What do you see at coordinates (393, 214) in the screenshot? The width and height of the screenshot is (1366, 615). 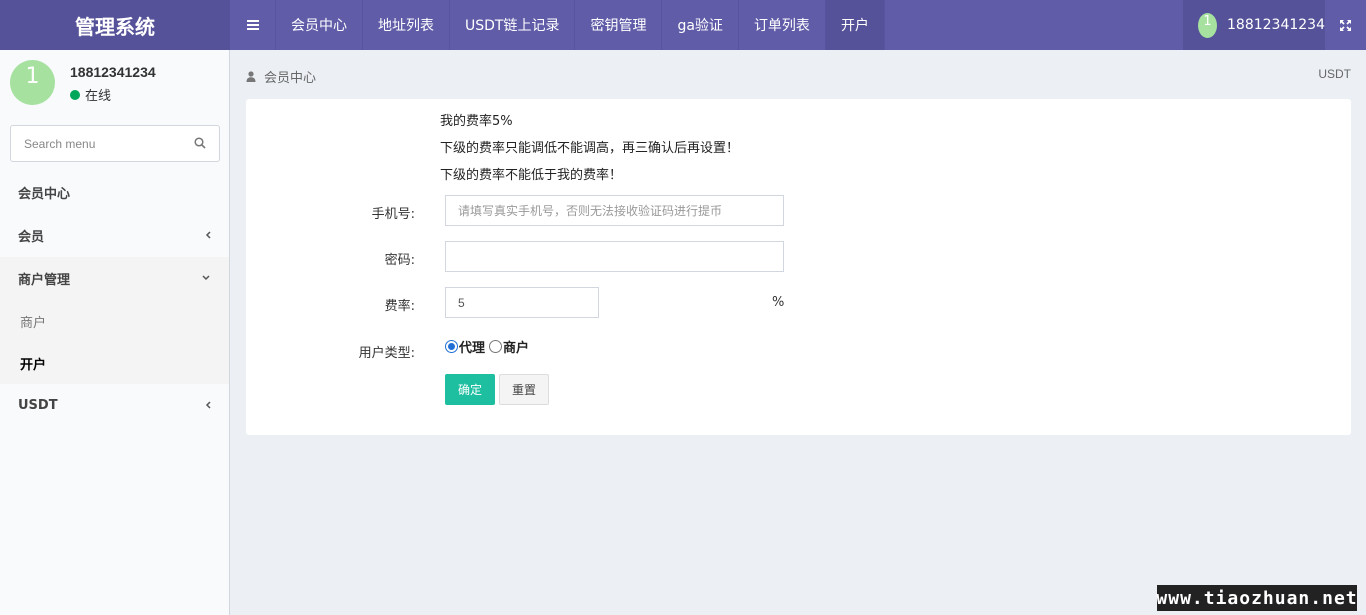 I see `phone-label: 手机号:` at bounding box center [393, 214].